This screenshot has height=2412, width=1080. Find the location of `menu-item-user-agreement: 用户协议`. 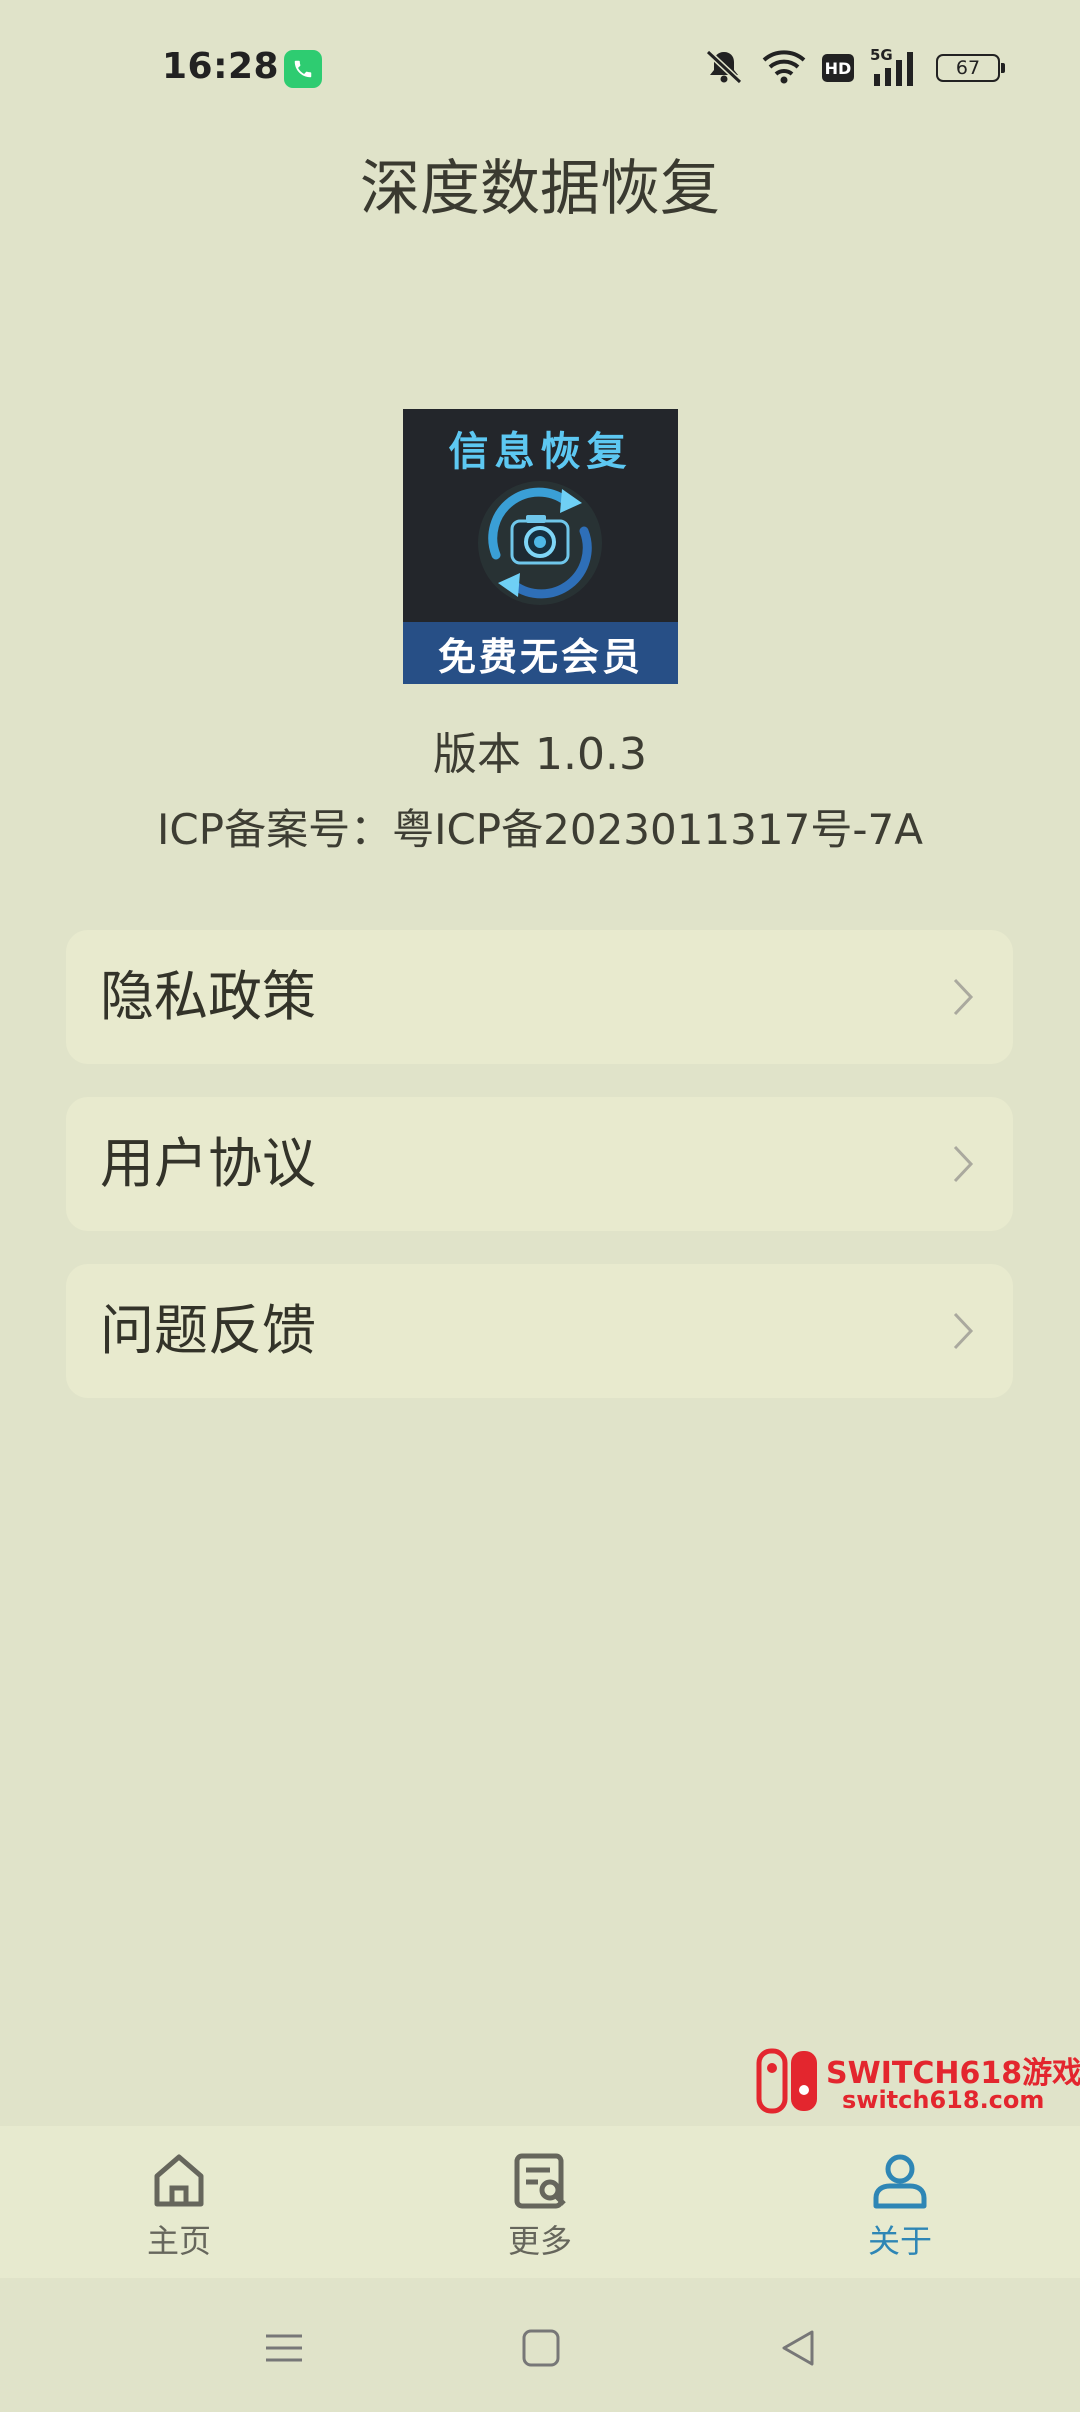

menu-item-user-agreement: 用户协议 is located at coordinates (539, 1164).